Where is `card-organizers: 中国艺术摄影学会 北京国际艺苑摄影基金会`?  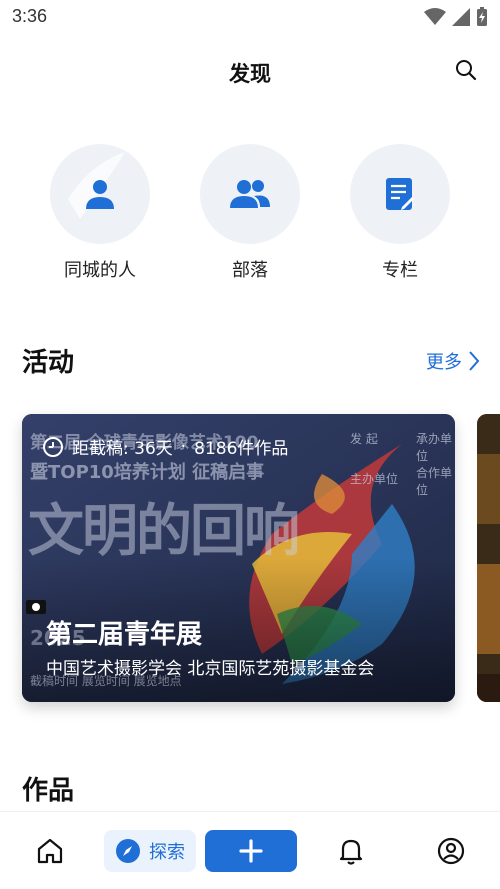 card-organizers: 中国艺术摄影学会 北京国际艺苑摄影基金会 is located at coordinates (210, 669).